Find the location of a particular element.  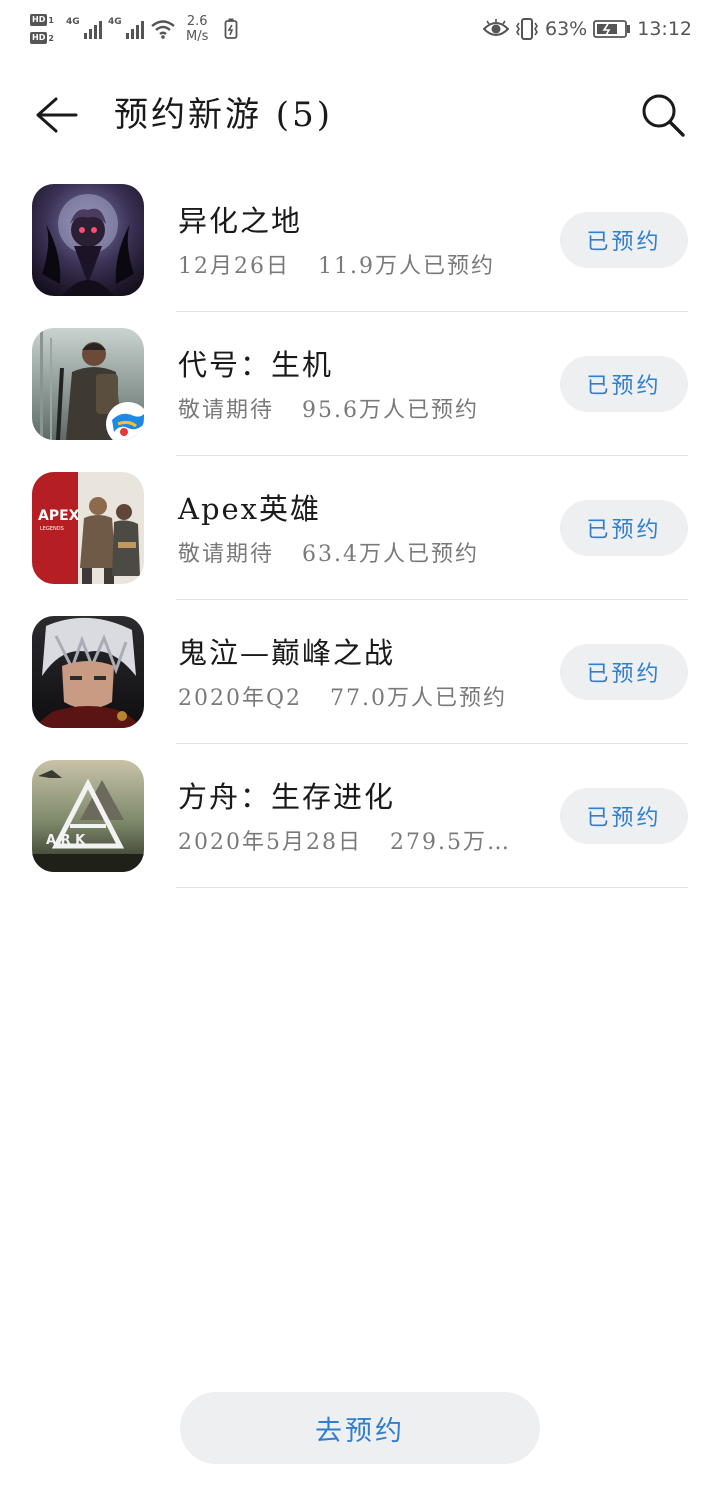

go-reserve-button: 去预约 is located at coordinates (360, 1428).